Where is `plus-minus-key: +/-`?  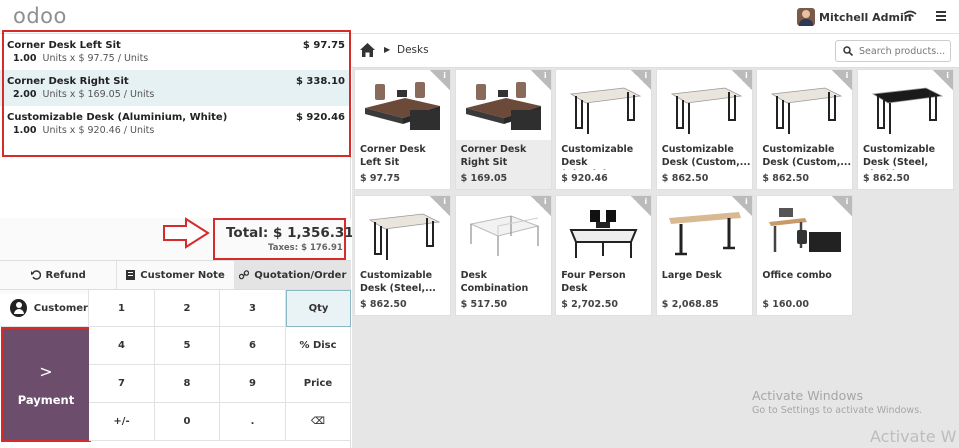
plus-minus-key: +/- is located at coordinates (122, 422).